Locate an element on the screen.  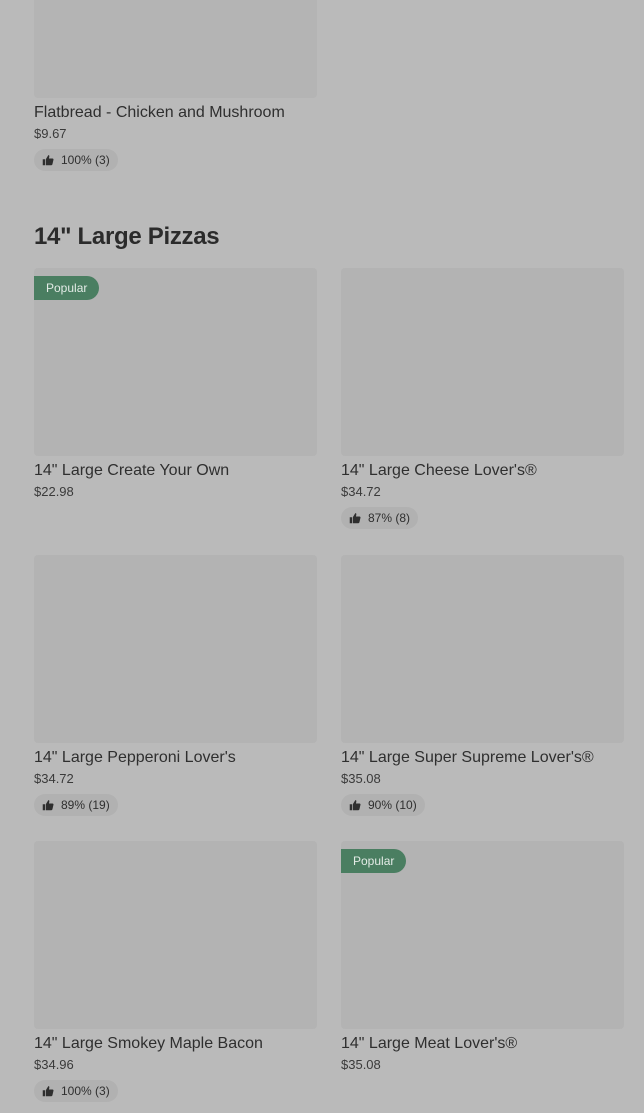
menu-item-name: 14" Large Create Your Own is located at coordinates (132, 470).